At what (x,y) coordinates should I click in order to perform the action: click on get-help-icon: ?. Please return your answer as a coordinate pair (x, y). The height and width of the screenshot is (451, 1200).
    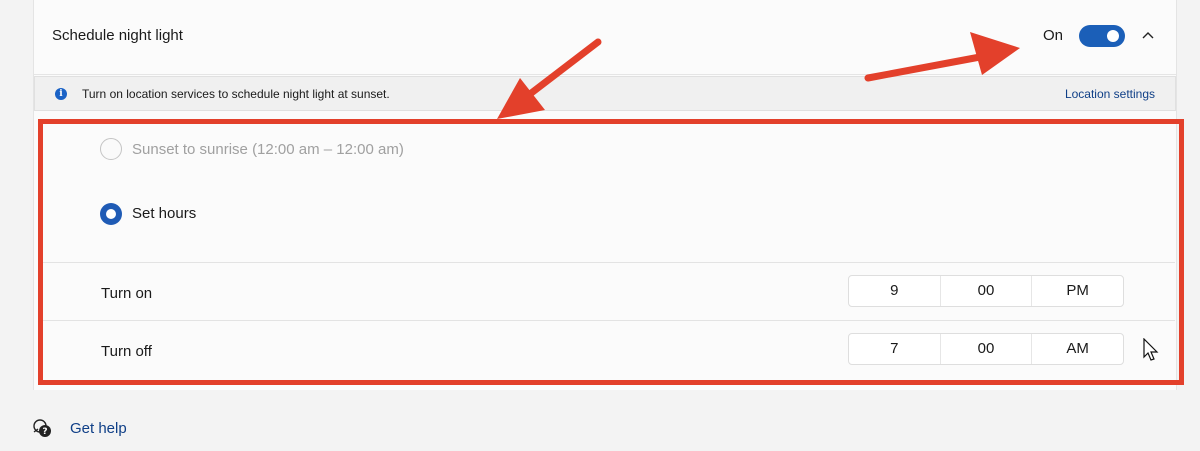
    Looking at the image, I should click on (42, 428).